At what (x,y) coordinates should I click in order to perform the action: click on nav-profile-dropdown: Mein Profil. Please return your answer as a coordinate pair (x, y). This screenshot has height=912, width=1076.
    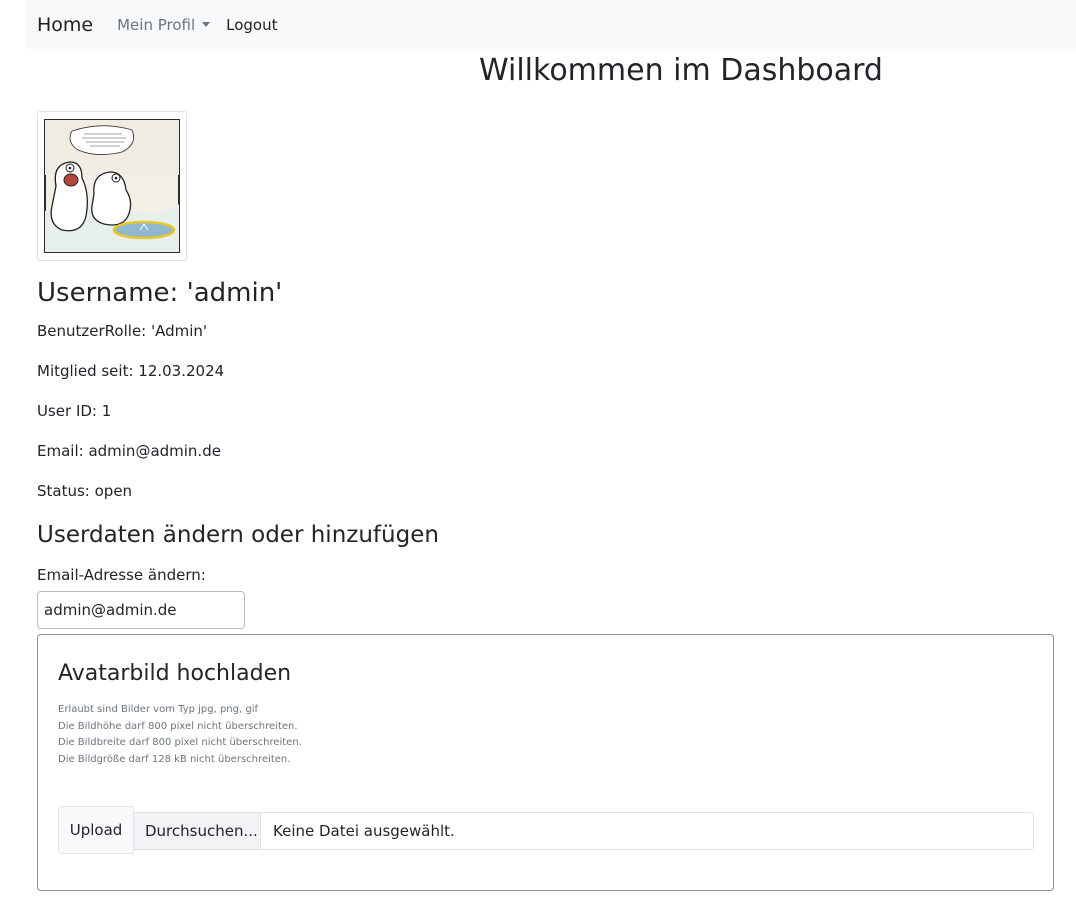
    Looking at the image, I should click on (164, 24).